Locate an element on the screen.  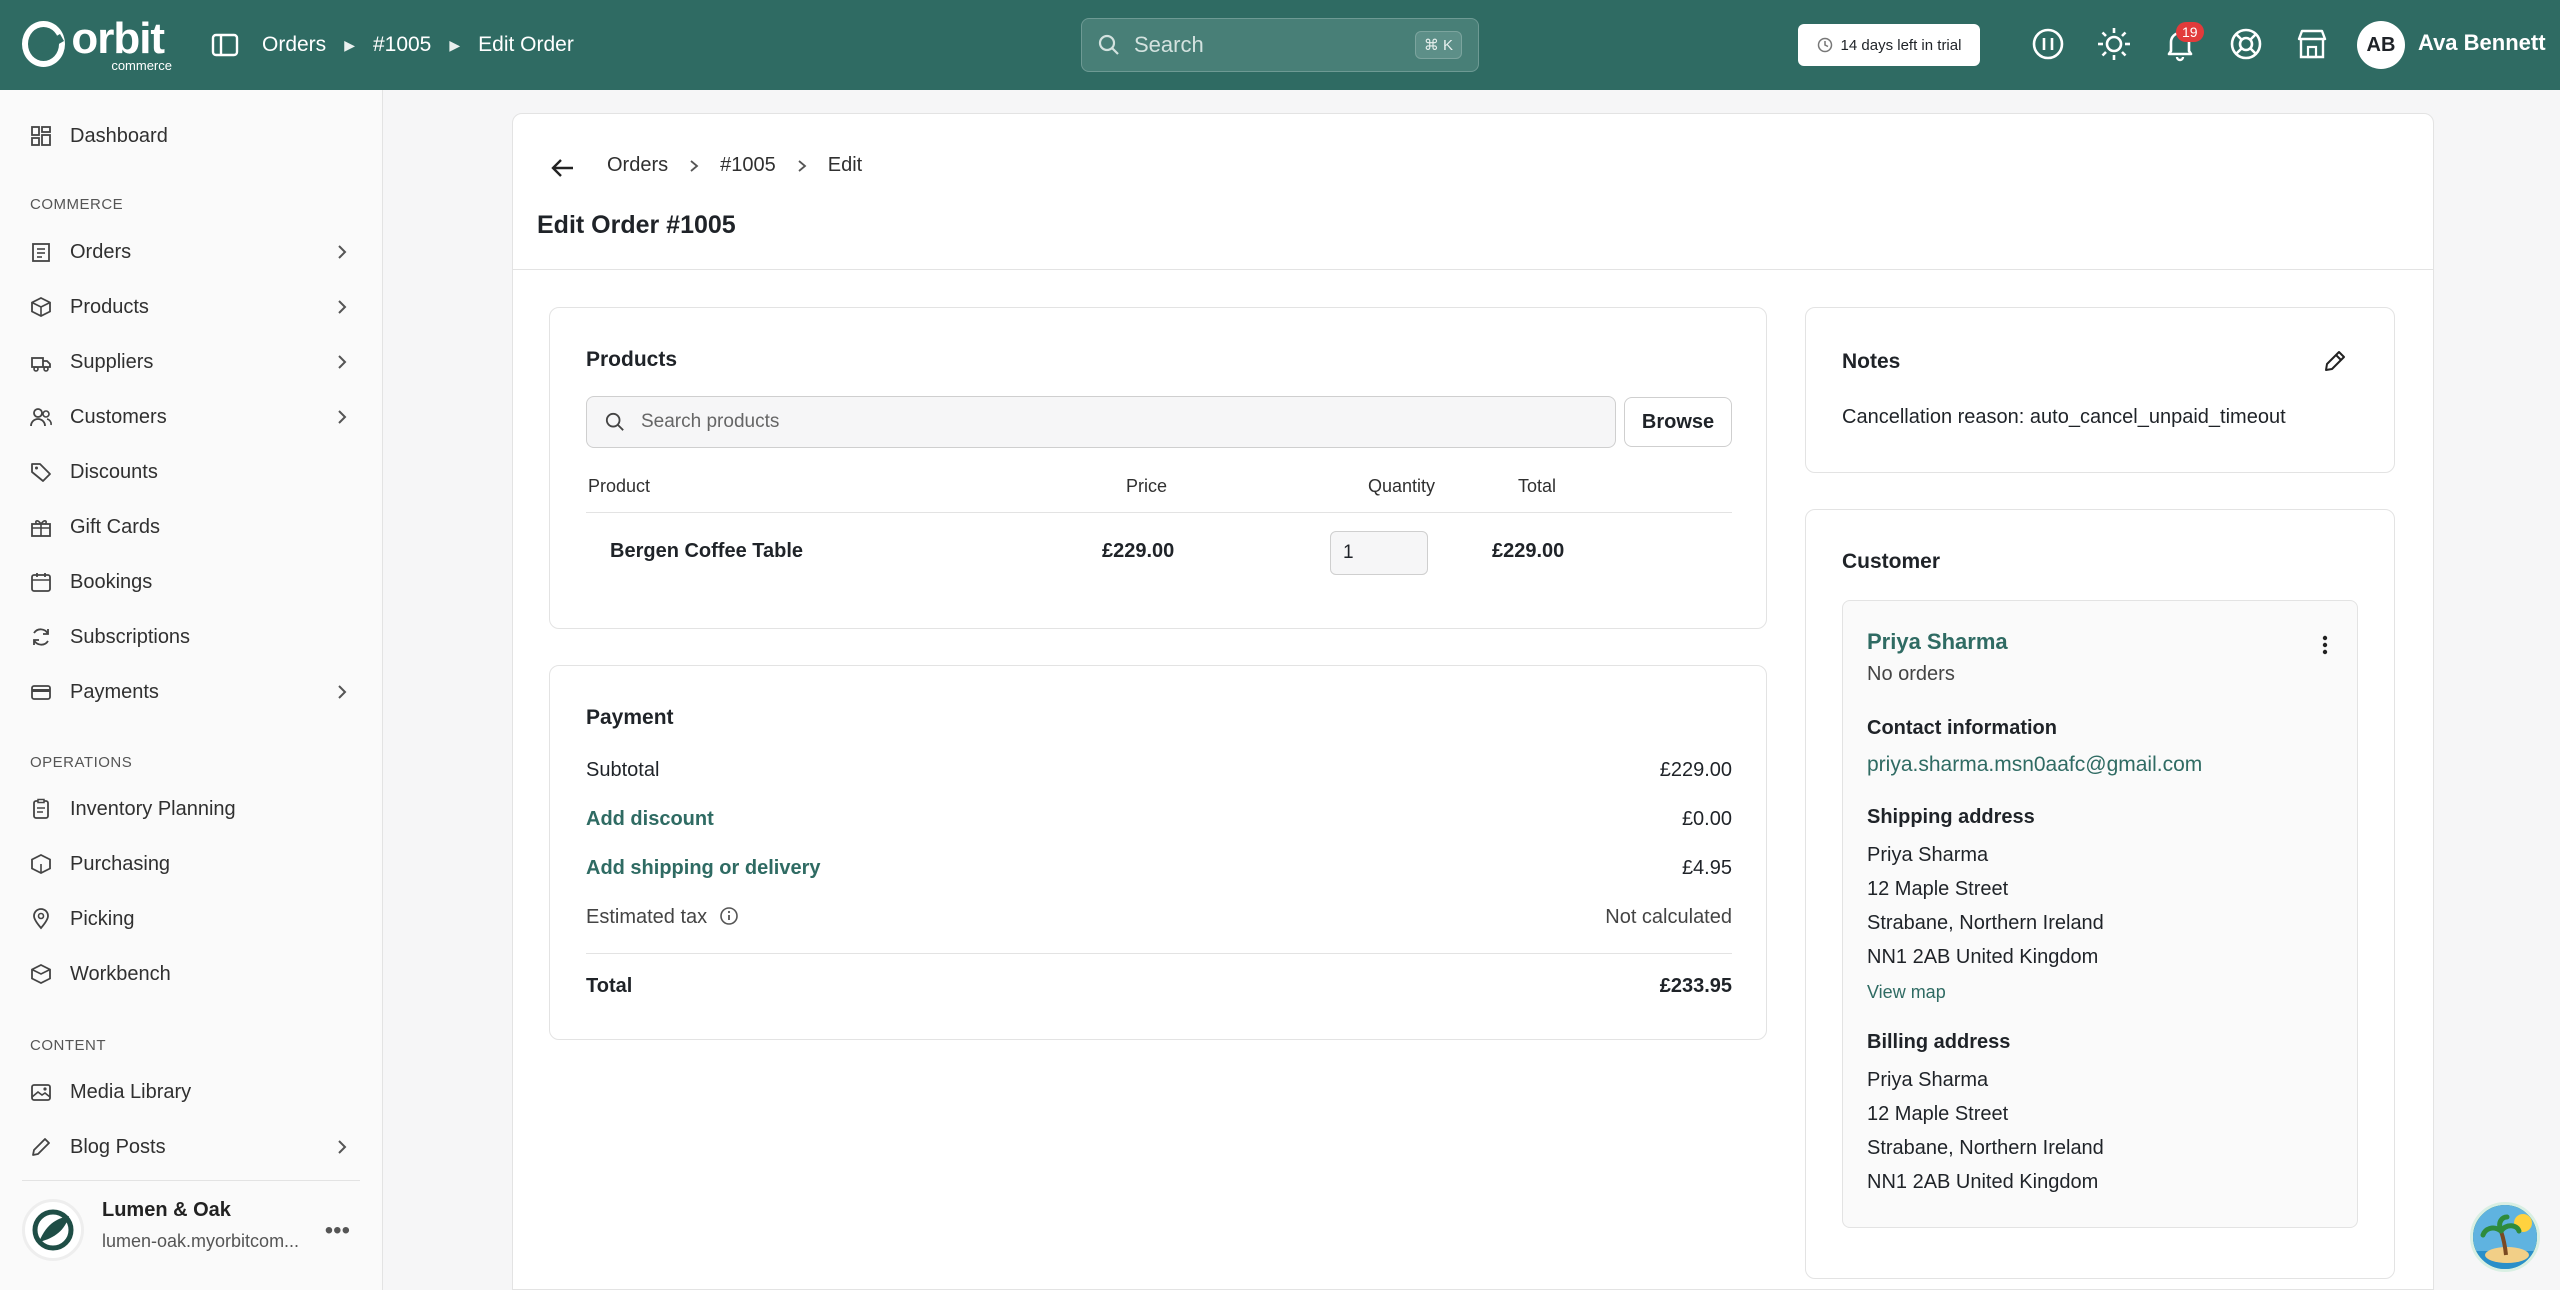
line-item-total: £229.00 is located at coordinates (1528, 551).